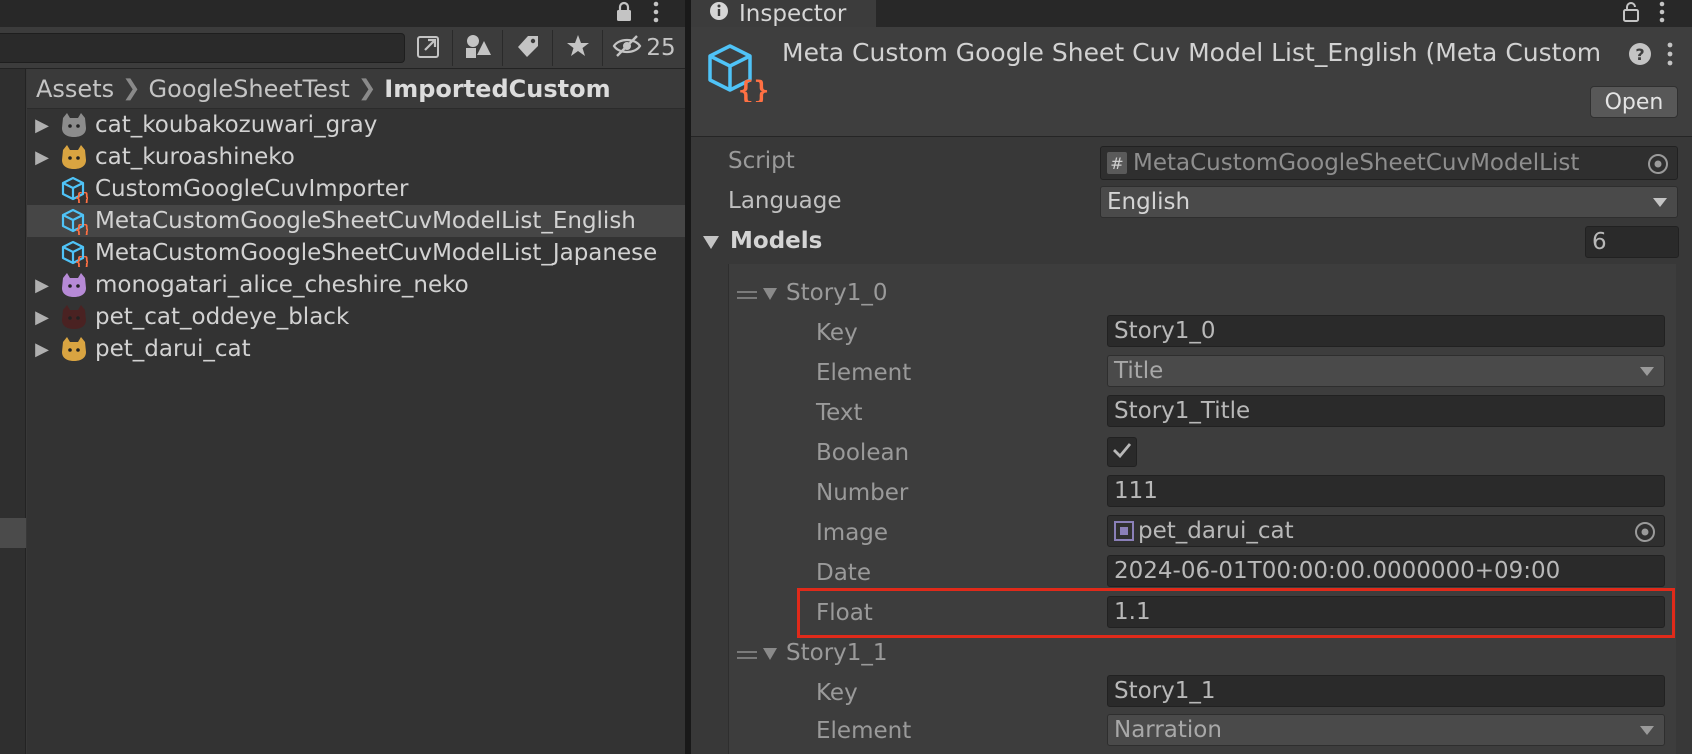  I want to click on hidden-count: 25, so click(661, 48).